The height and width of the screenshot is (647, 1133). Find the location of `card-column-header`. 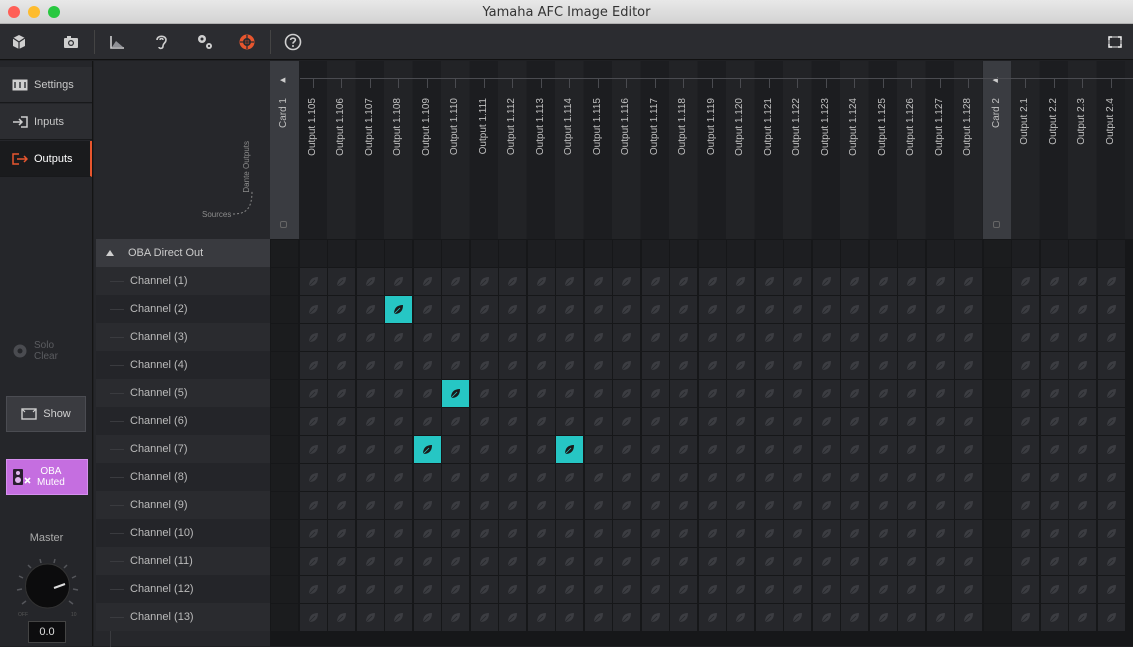

card-column-header is located at coordinates (284, 150).